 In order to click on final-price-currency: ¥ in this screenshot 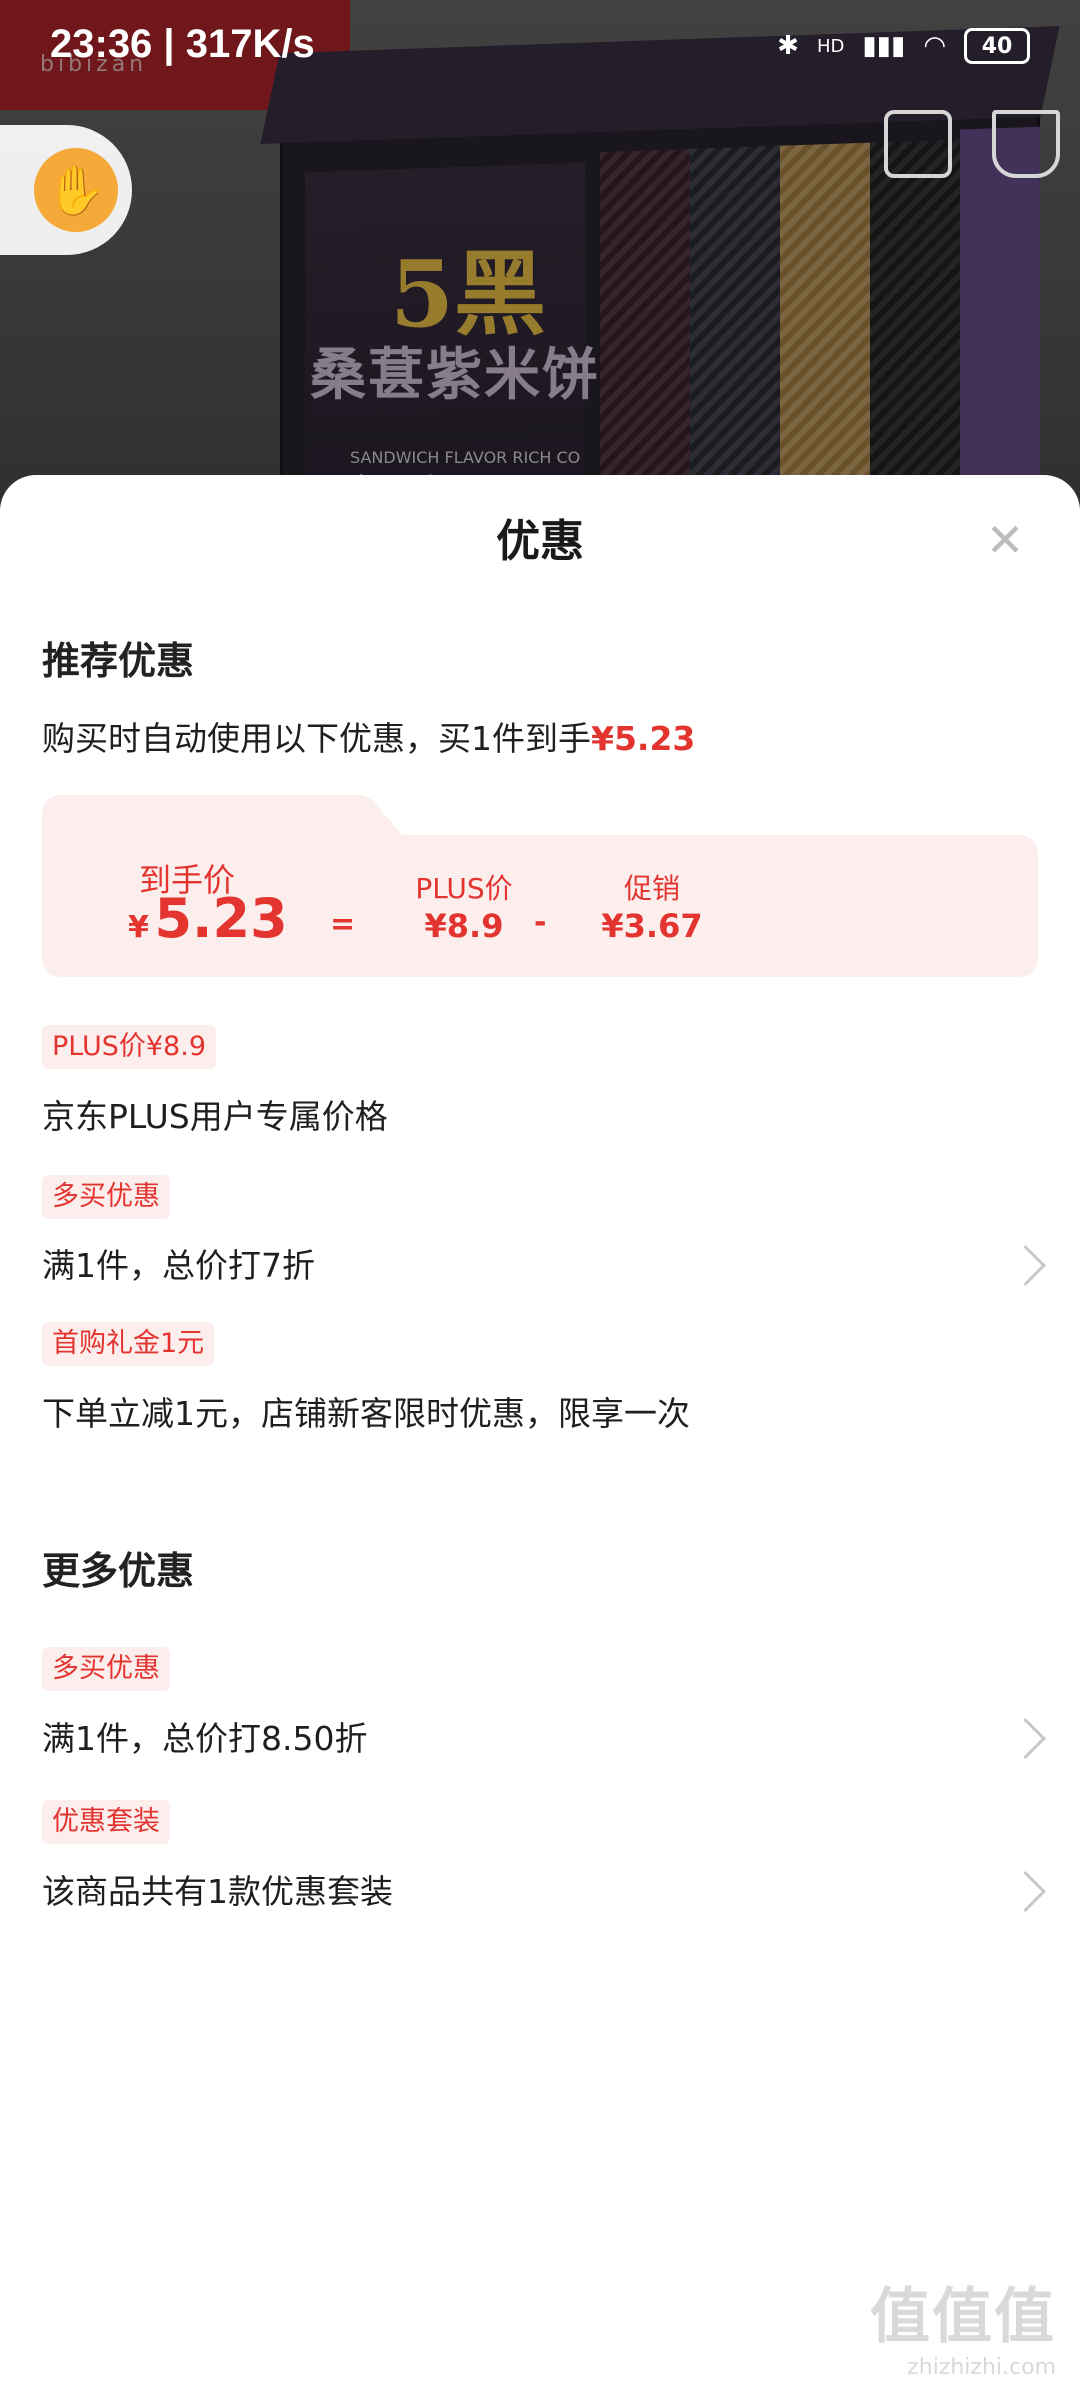, I will do `click(138, 927)`.